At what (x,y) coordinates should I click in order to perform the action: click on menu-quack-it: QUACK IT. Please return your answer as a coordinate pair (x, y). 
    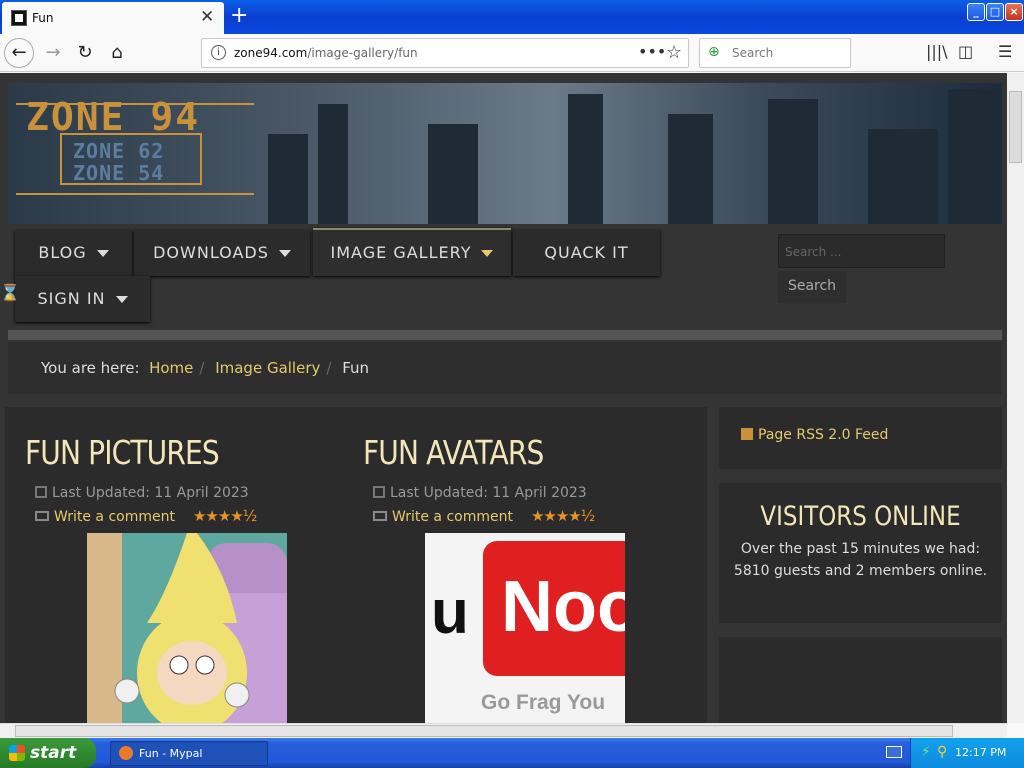
    Looking at the image, I should click on (586, 253).